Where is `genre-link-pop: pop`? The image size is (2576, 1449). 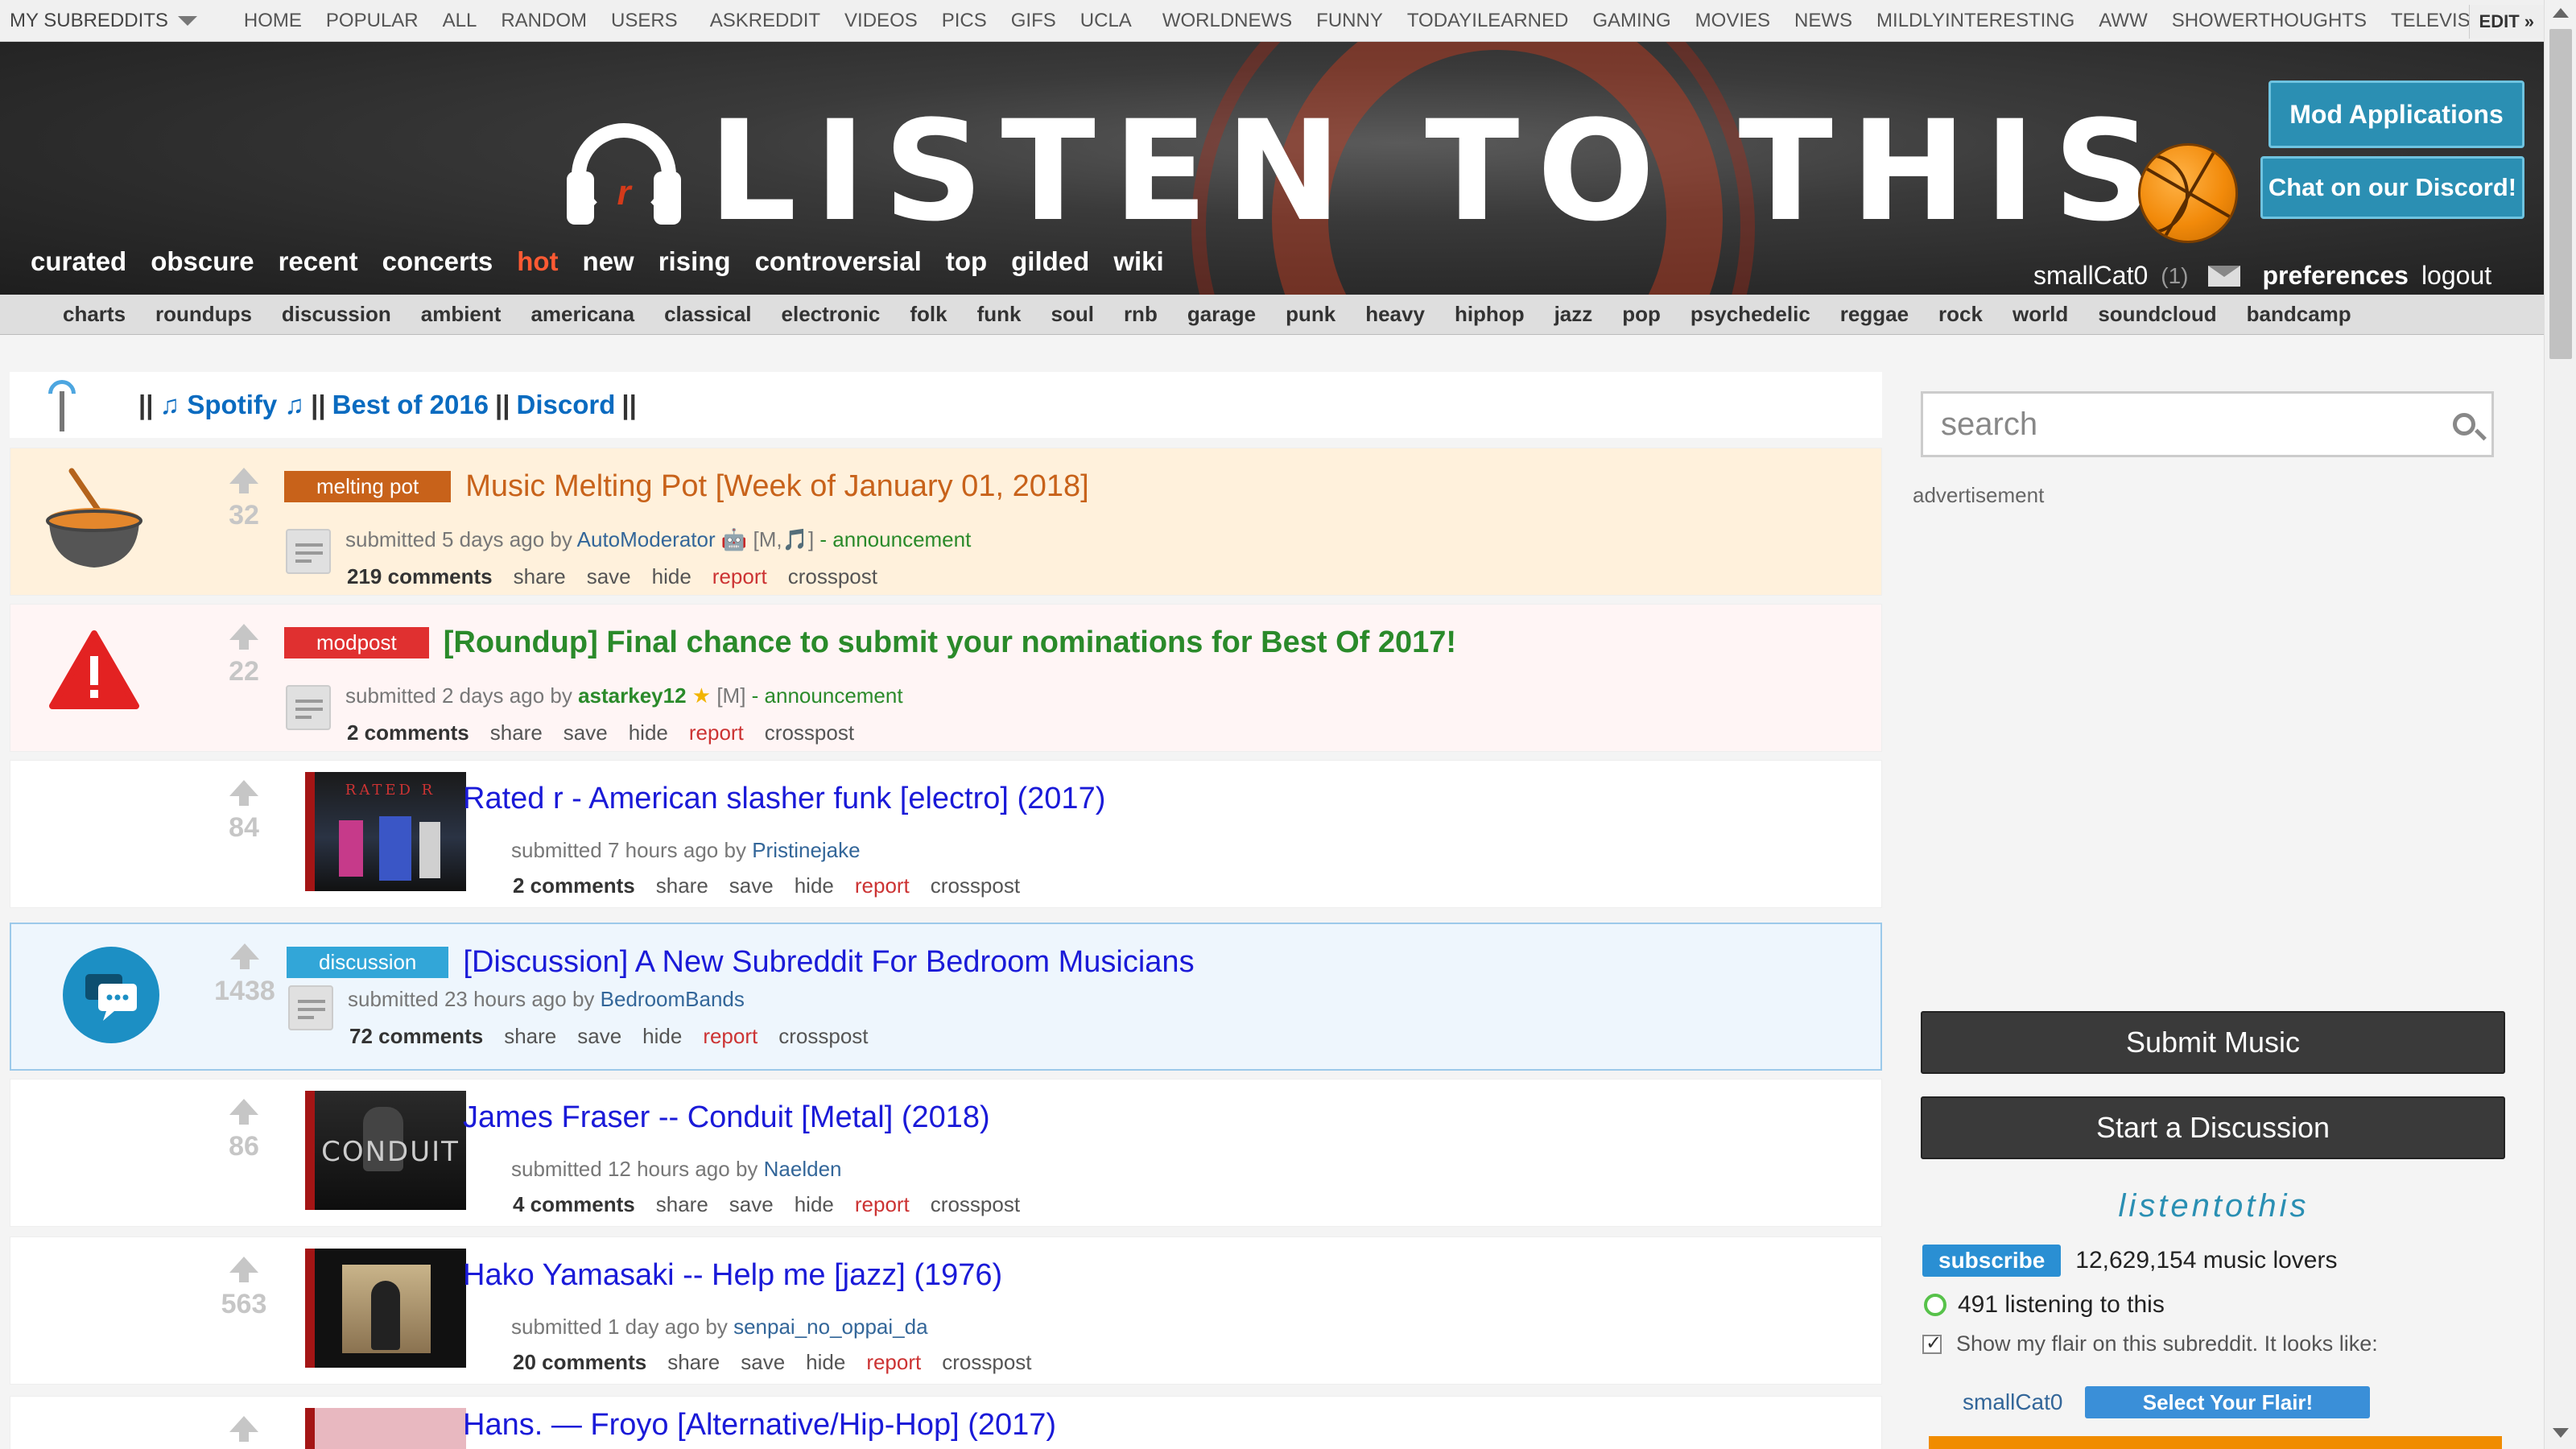
genre-link-pop: pop is located at coordinates (1641, 314).